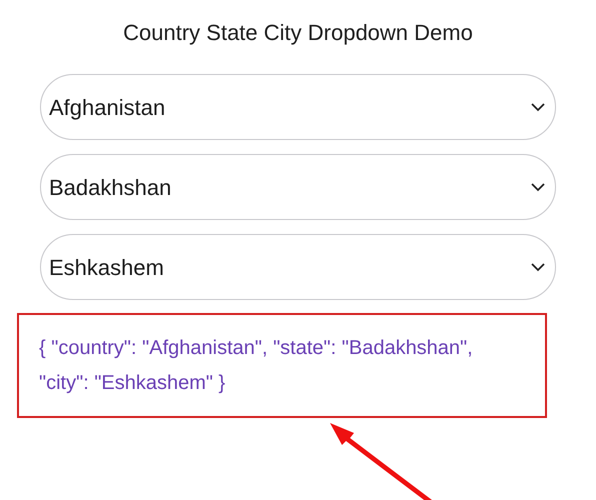 This screenshot has width=596, height=500. I want to click on dropdown-select: Badakhshan, so click(298, 187).